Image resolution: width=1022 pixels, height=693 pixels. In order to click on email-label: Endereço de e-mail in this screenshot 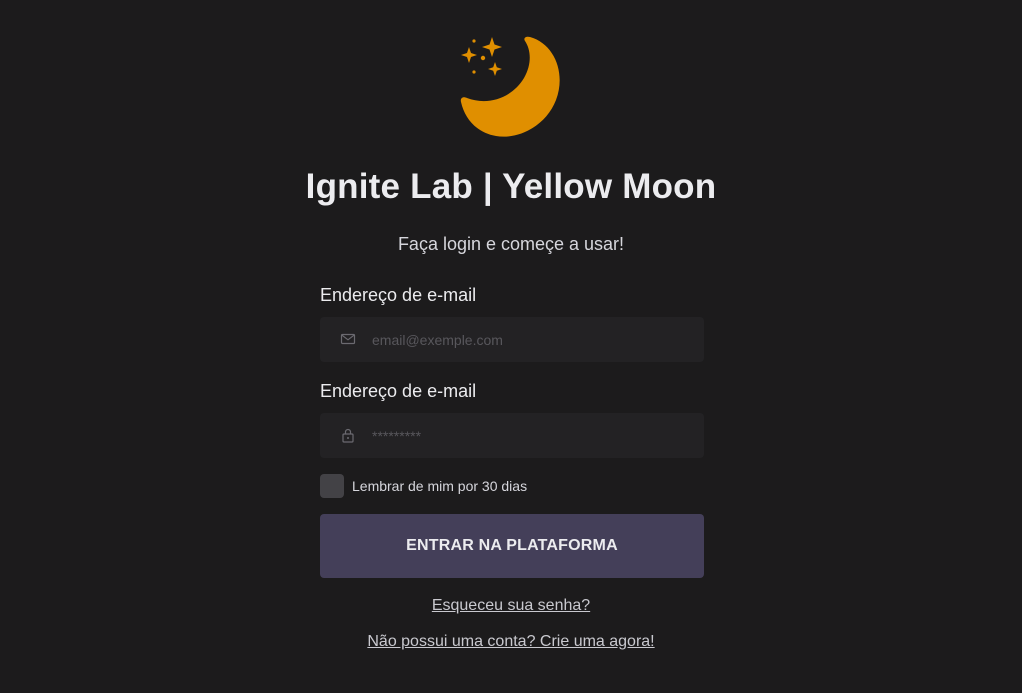, I will do `click(398, 295)`.